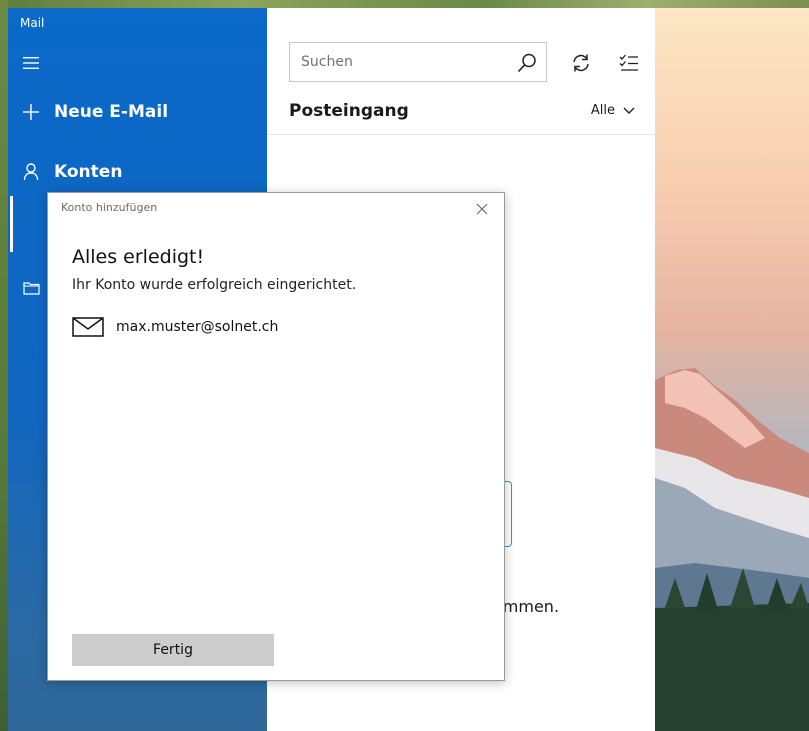  I want to click on selected-account-indicator, so click(11, 224).